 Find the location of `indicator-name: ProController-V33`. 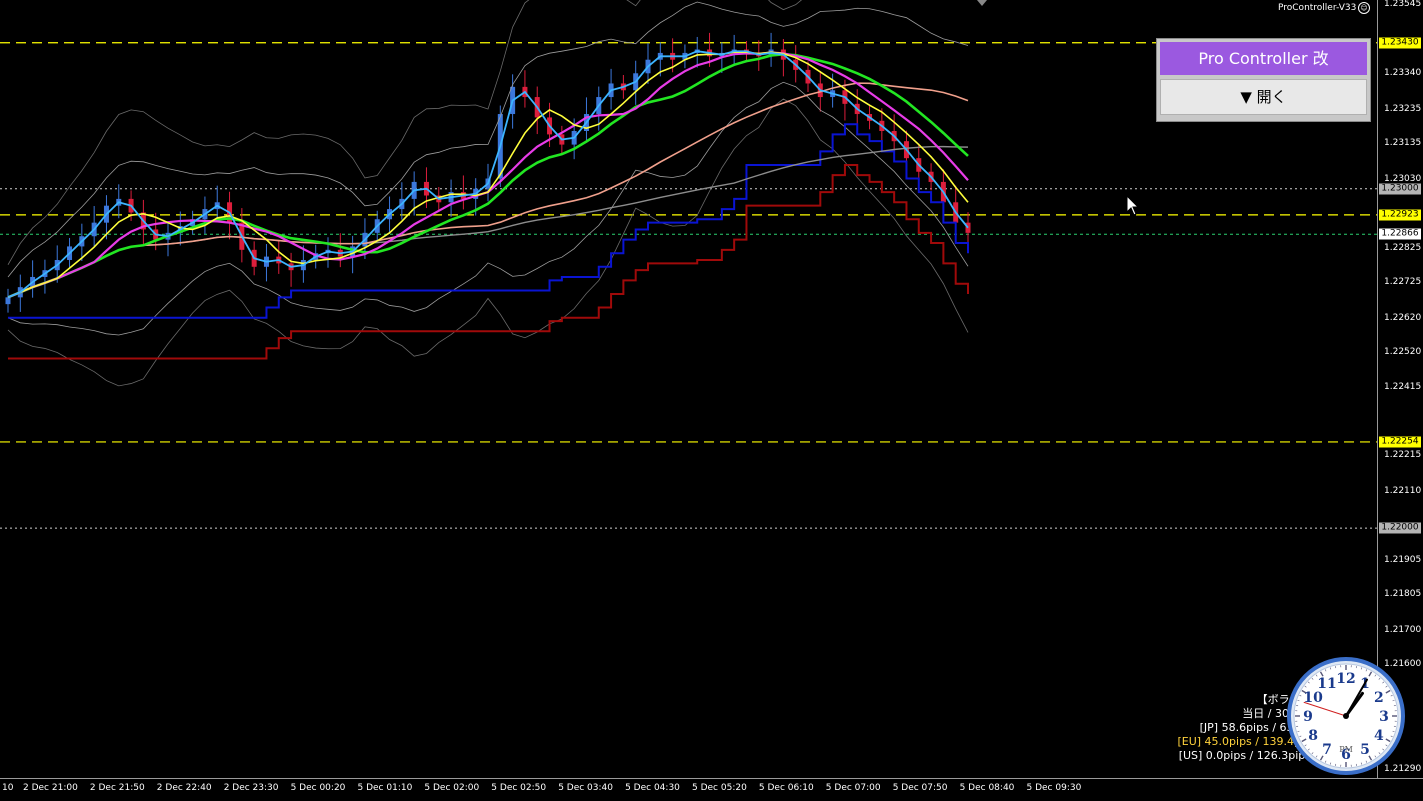

indicator-name: ProController-V33 is located at coordinates (1317, 8).